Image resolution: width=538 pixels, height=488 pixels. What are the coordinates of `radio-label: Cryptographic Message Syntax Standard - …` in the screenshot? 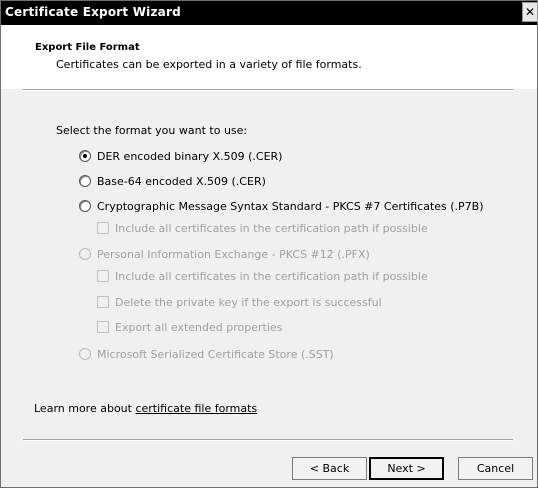 It's located at (290, 206).